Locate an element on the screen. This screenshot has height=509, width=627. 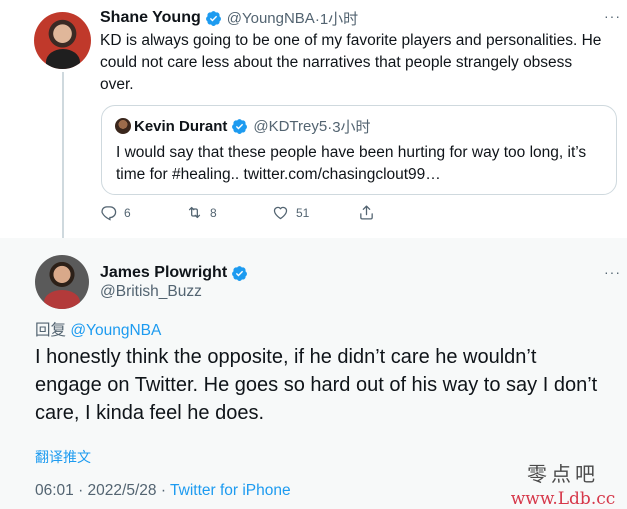
reply-author-name: James Plowright is located at coordinates (163, 273).